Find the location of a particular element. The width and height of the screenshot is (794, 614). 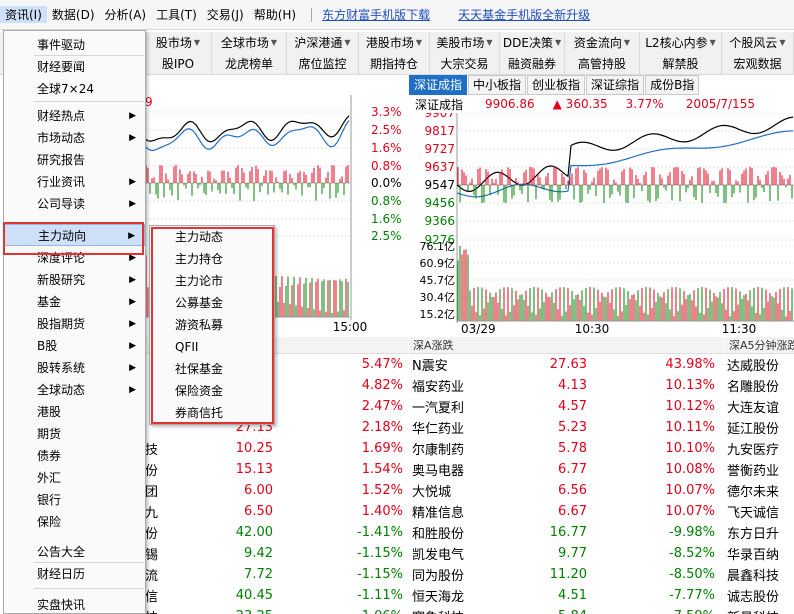

menu-item-0: 事件驱动 is located at coordinates (74, 45).